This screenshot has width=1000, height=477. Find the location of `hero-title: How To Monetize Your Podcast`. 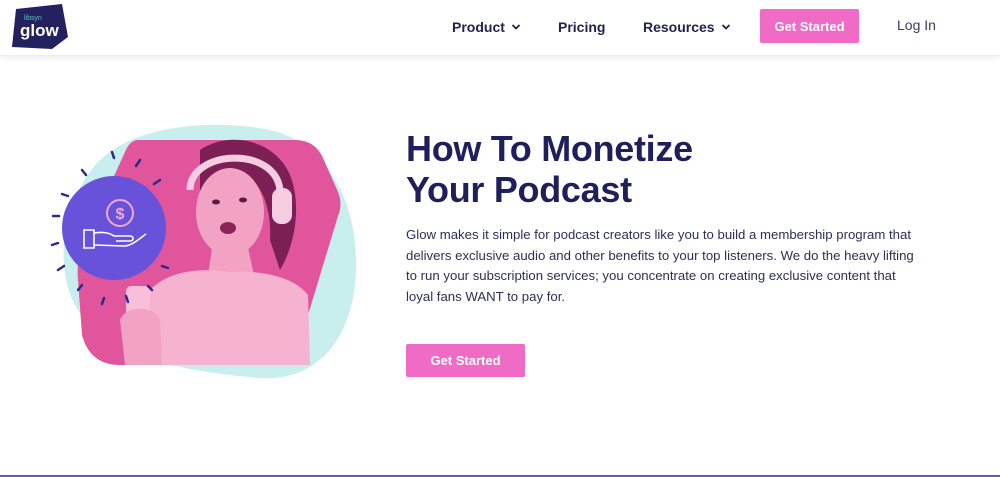

hero-title: How To Monetize Your Podcast is located at coordinates (616, 169).